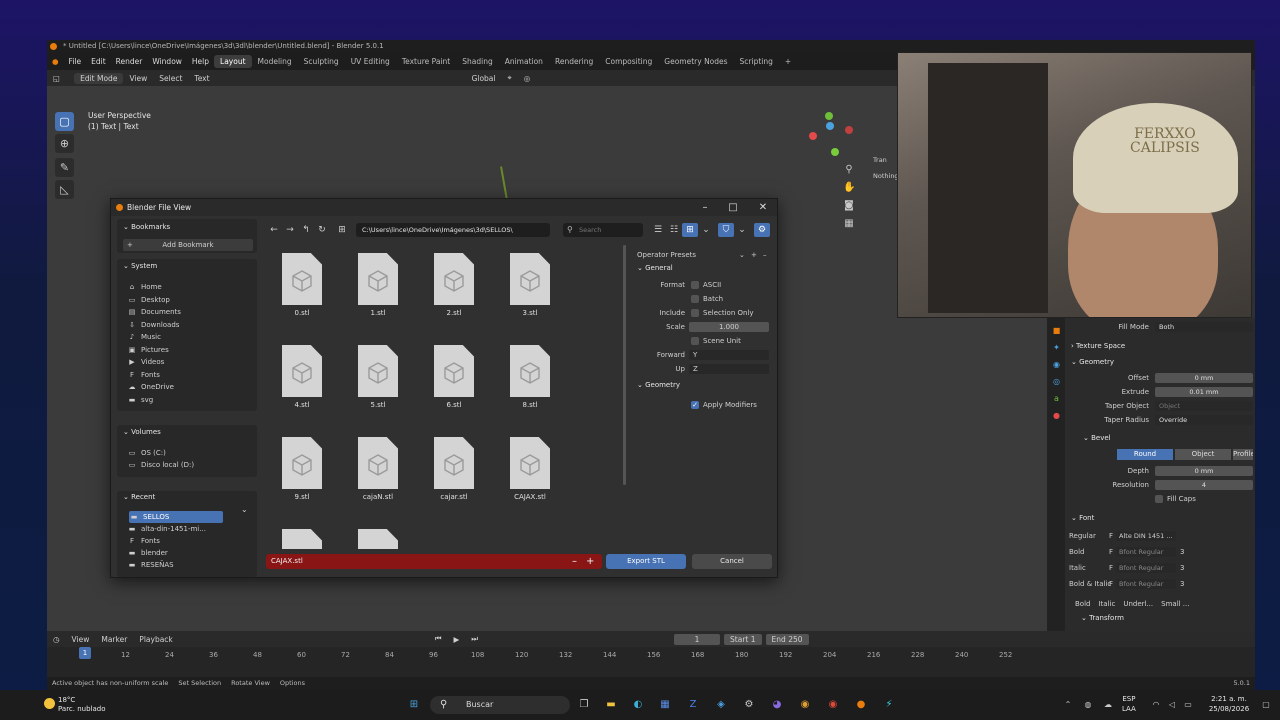 This screenshot has width=1280, height=720. I want to click on add-bookmark-button: + Add Bookmark, so click(188, 245).